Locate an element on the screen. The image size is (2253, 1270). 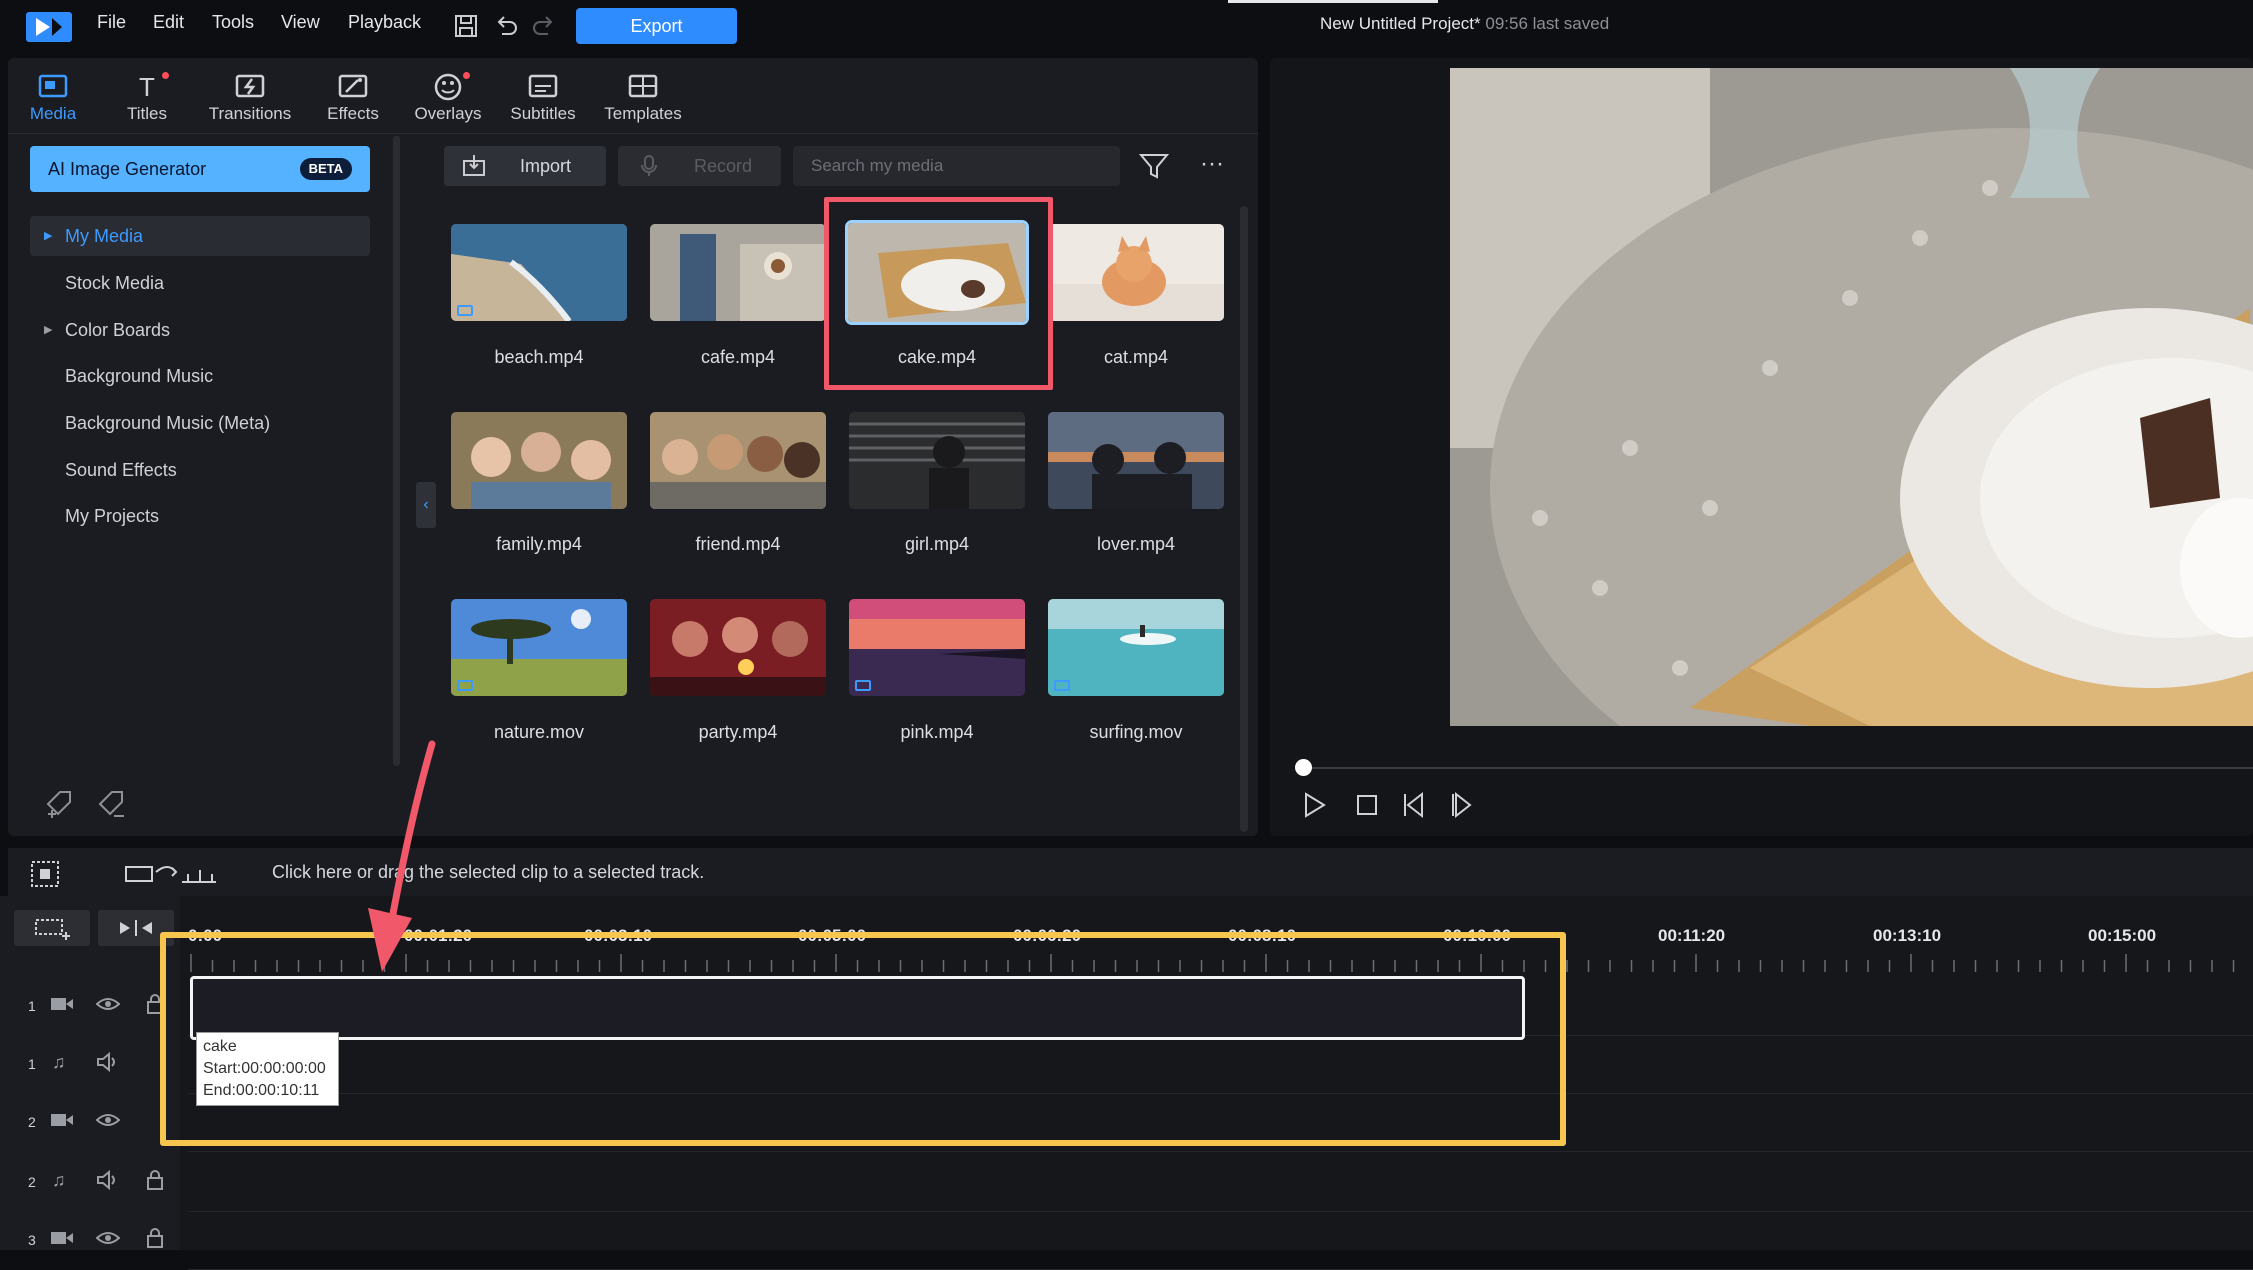
filter-icon is located at coordinates (1154, 166).